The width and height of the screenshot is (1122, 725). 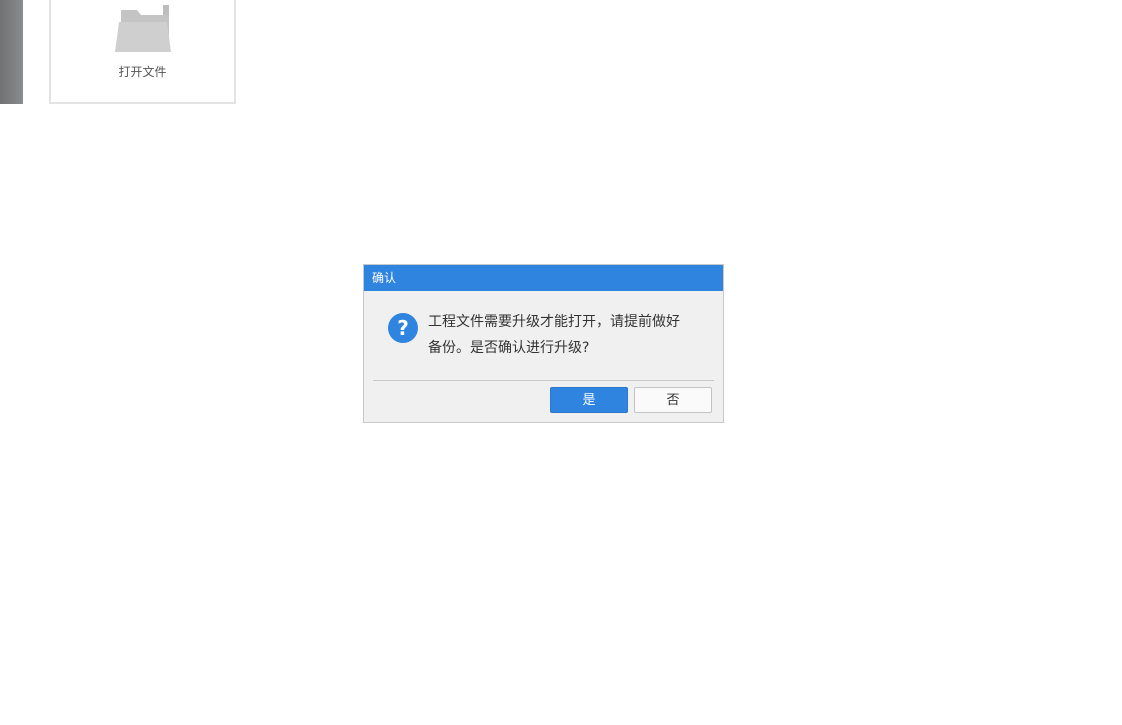 What do you see at coordinates (143, 28) in the screenshot?
I see `folder-icon` at bounding box center [143, 28].